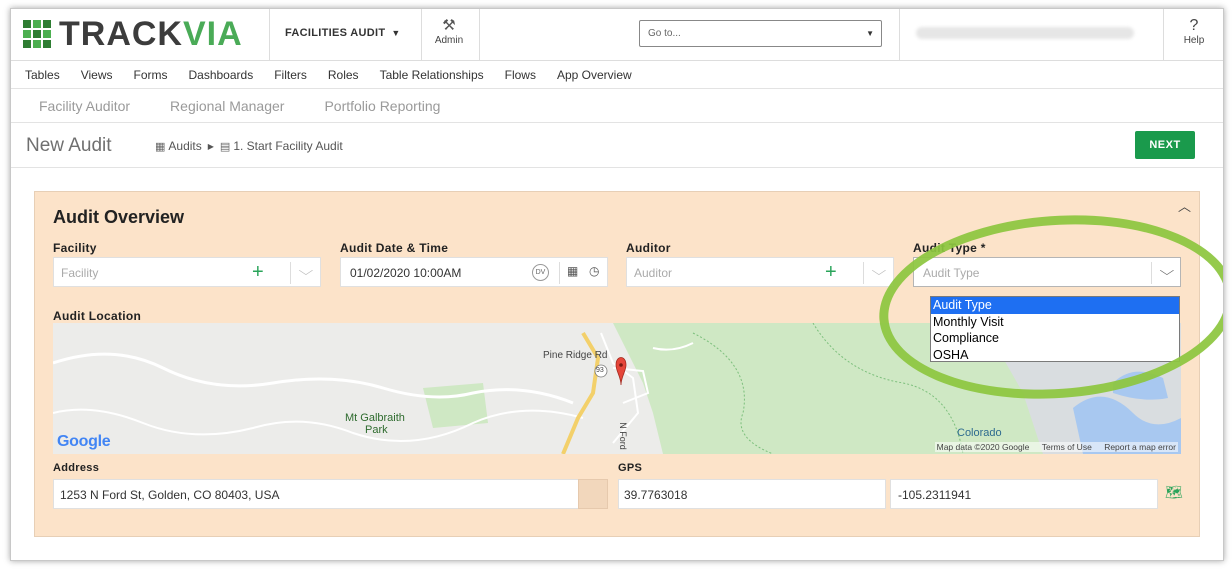  I want to click on auditor-field: Auditor + ⌵, so click(760, 272).